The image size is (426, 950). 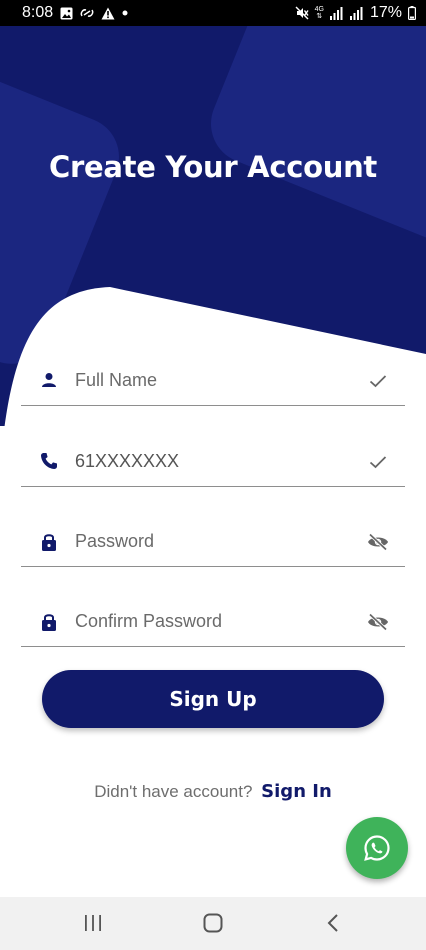 What do you see at coordinates (108, 13) in the screenshot?
I see `warning-icon` at bounding box center [108, 13].